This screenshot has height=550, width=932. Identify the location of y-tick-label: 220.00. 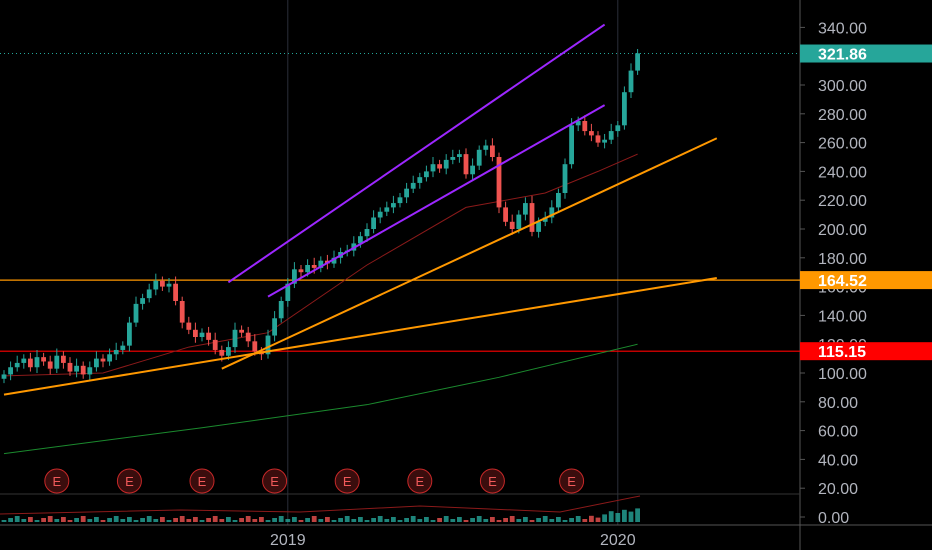
(842, 201).